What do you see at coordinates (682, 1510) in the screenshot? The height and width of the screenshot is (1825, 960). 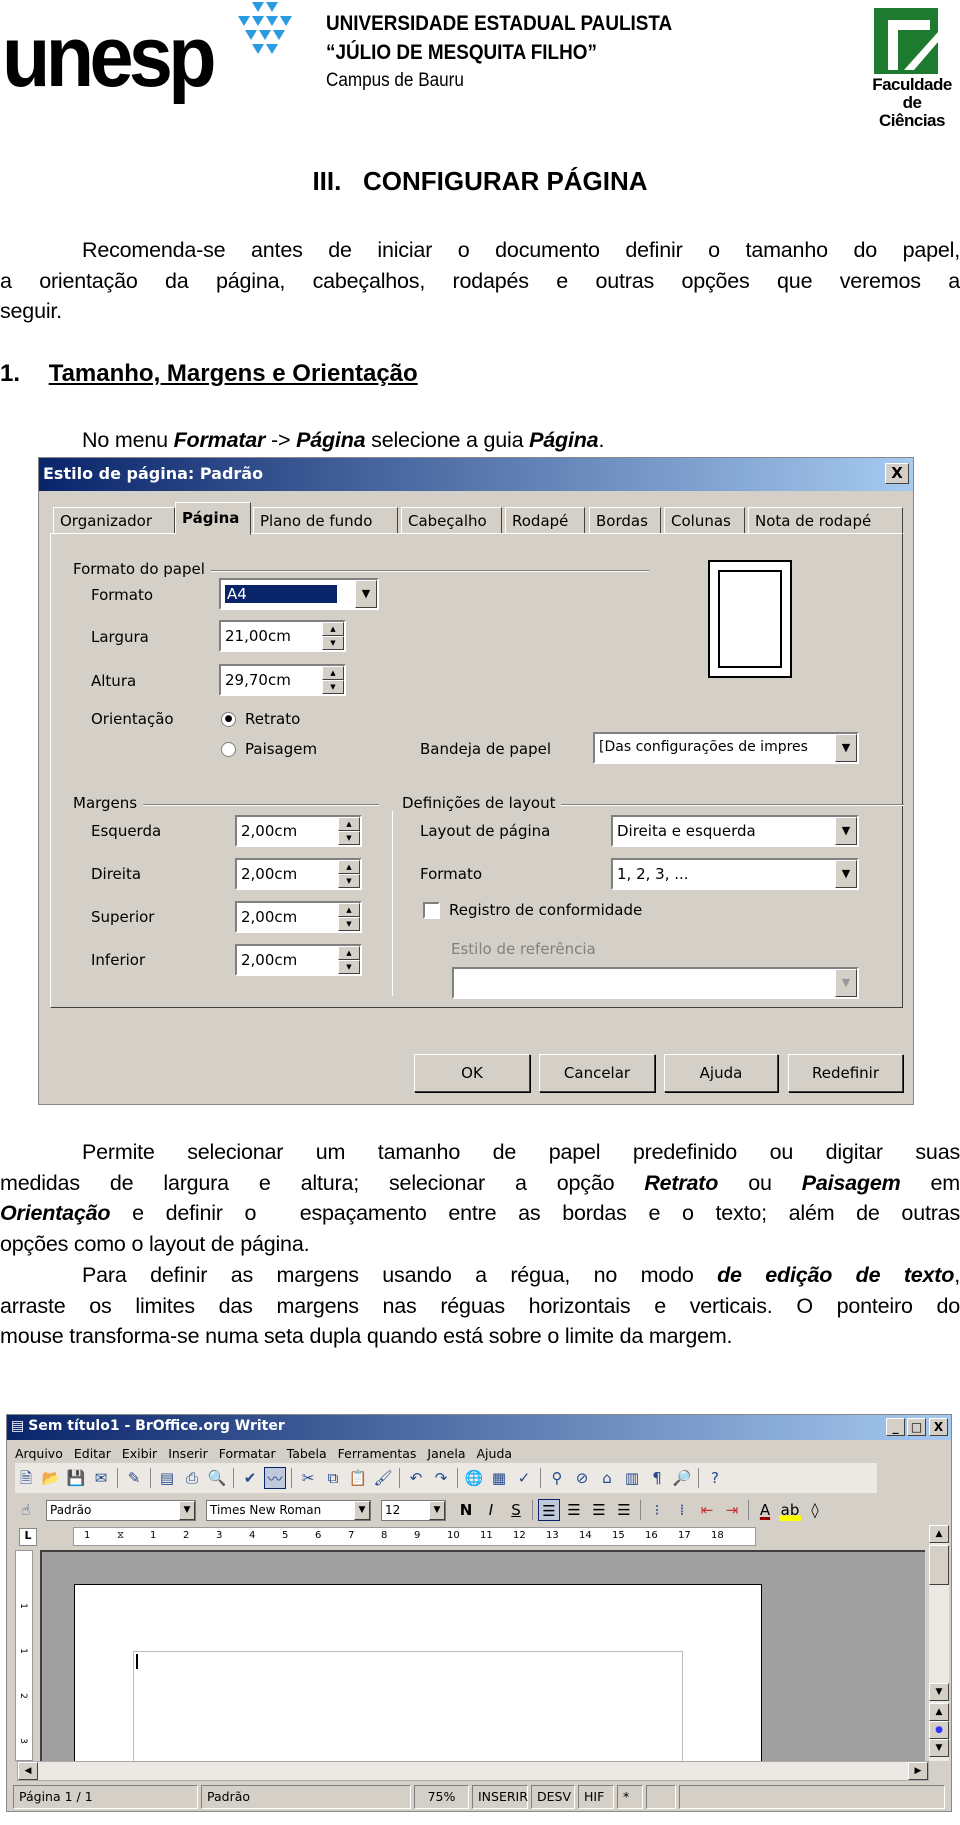 I see `bullets-icon: ⁞` at bounding box center [682, 1510].